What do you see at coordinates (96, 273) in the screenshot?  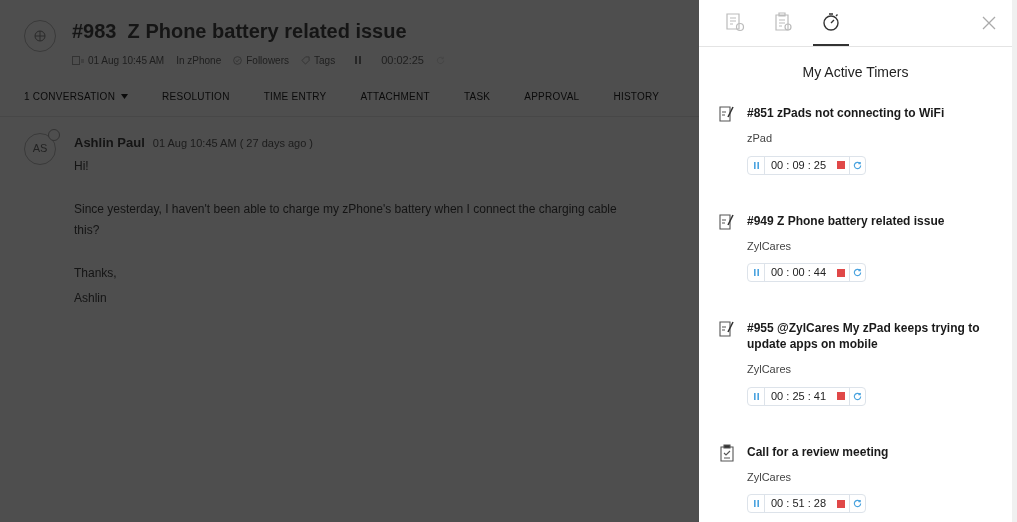 I see `message-text: Thanks,` at bounding box center [96, 273].